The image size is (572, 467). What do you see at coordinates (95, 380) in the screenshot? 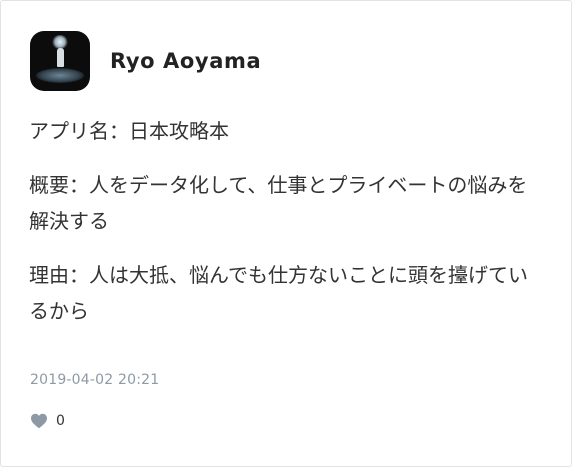
I see `post-timestamp: 2019-04-02 20:21` at bounding box center [95, 380].